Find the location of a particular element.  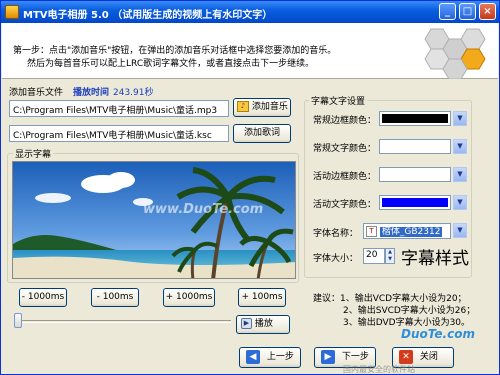

suggestion-line-1: 建议：1、输出VCD字幕大小设为20； is located at coordinates (390, 299).